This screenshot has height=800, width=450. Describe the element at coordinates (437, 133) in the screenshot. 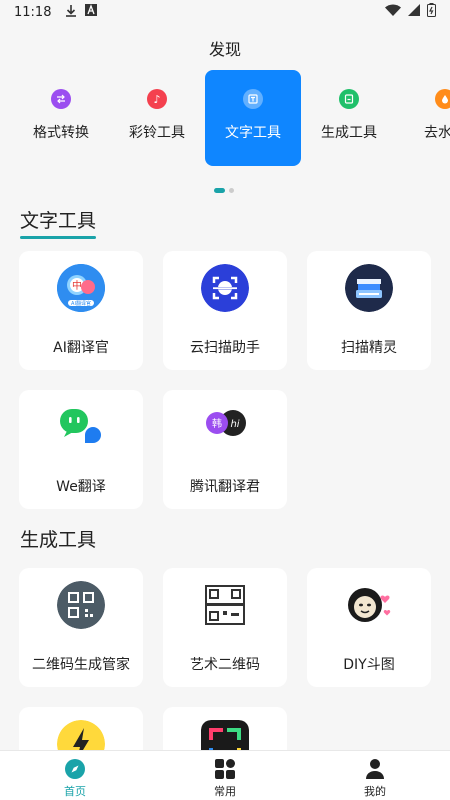

I see `tab-label: 去水印` at that location.